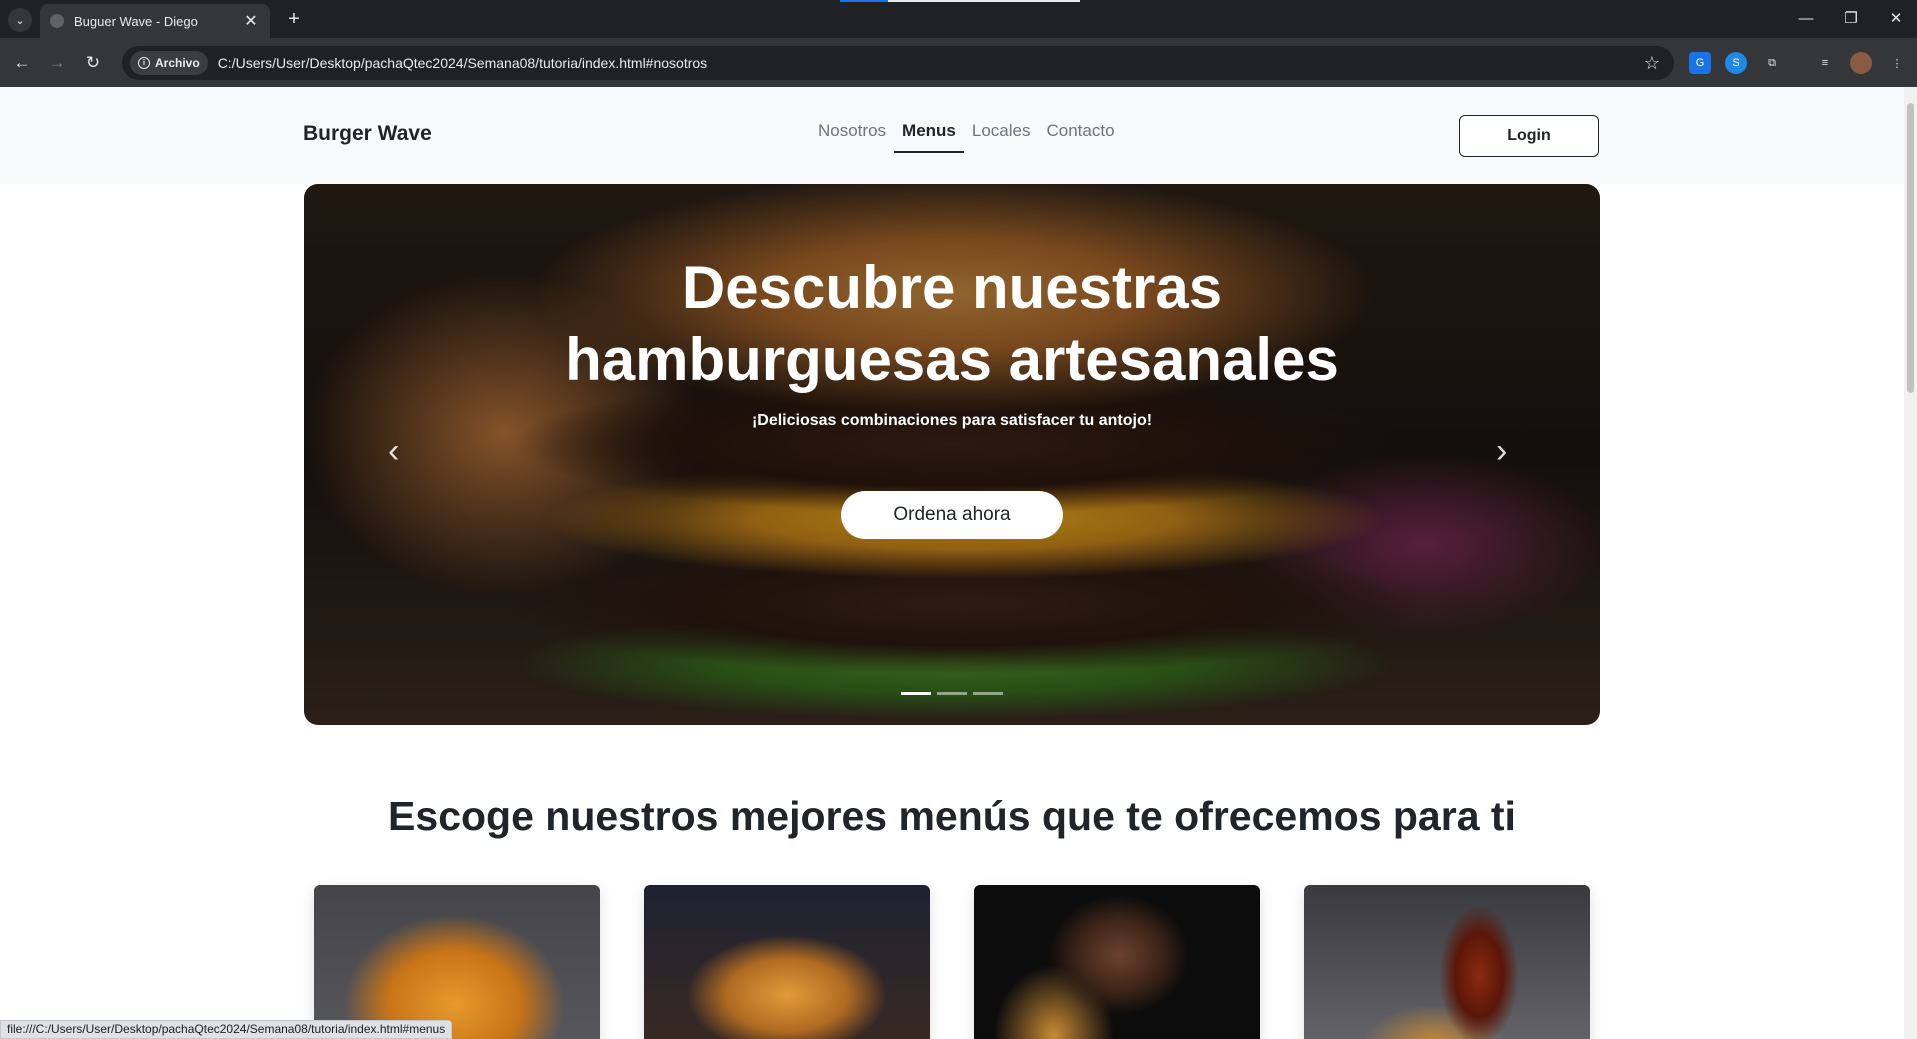  What do you see at coordinates (952, 359) in the screenshot?
I see `hero-title-line-2: hamburguesas artesanales` at bounding box center [952, 359].